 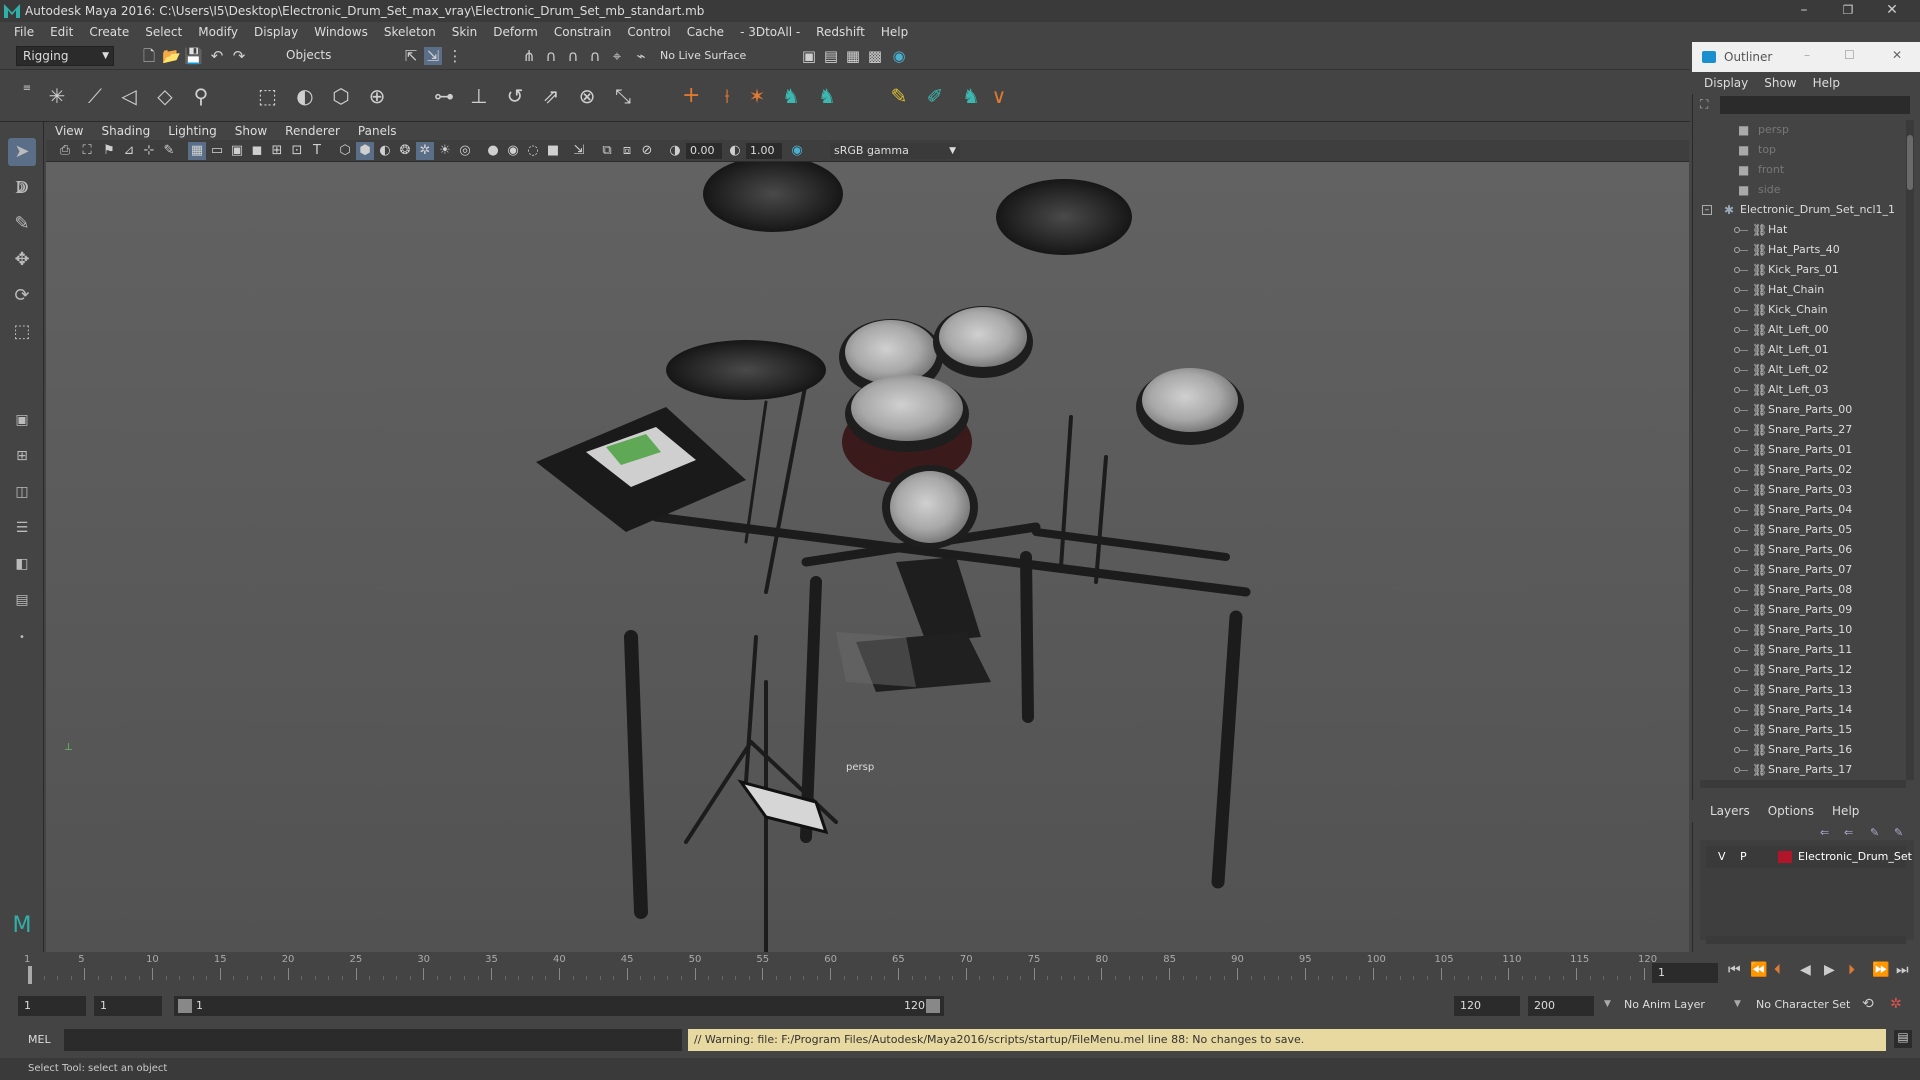 What do you see at coordinates (533, 151) in the screenshot?
I see `antialias-icon: ◌` at bounding box center [533, 151].